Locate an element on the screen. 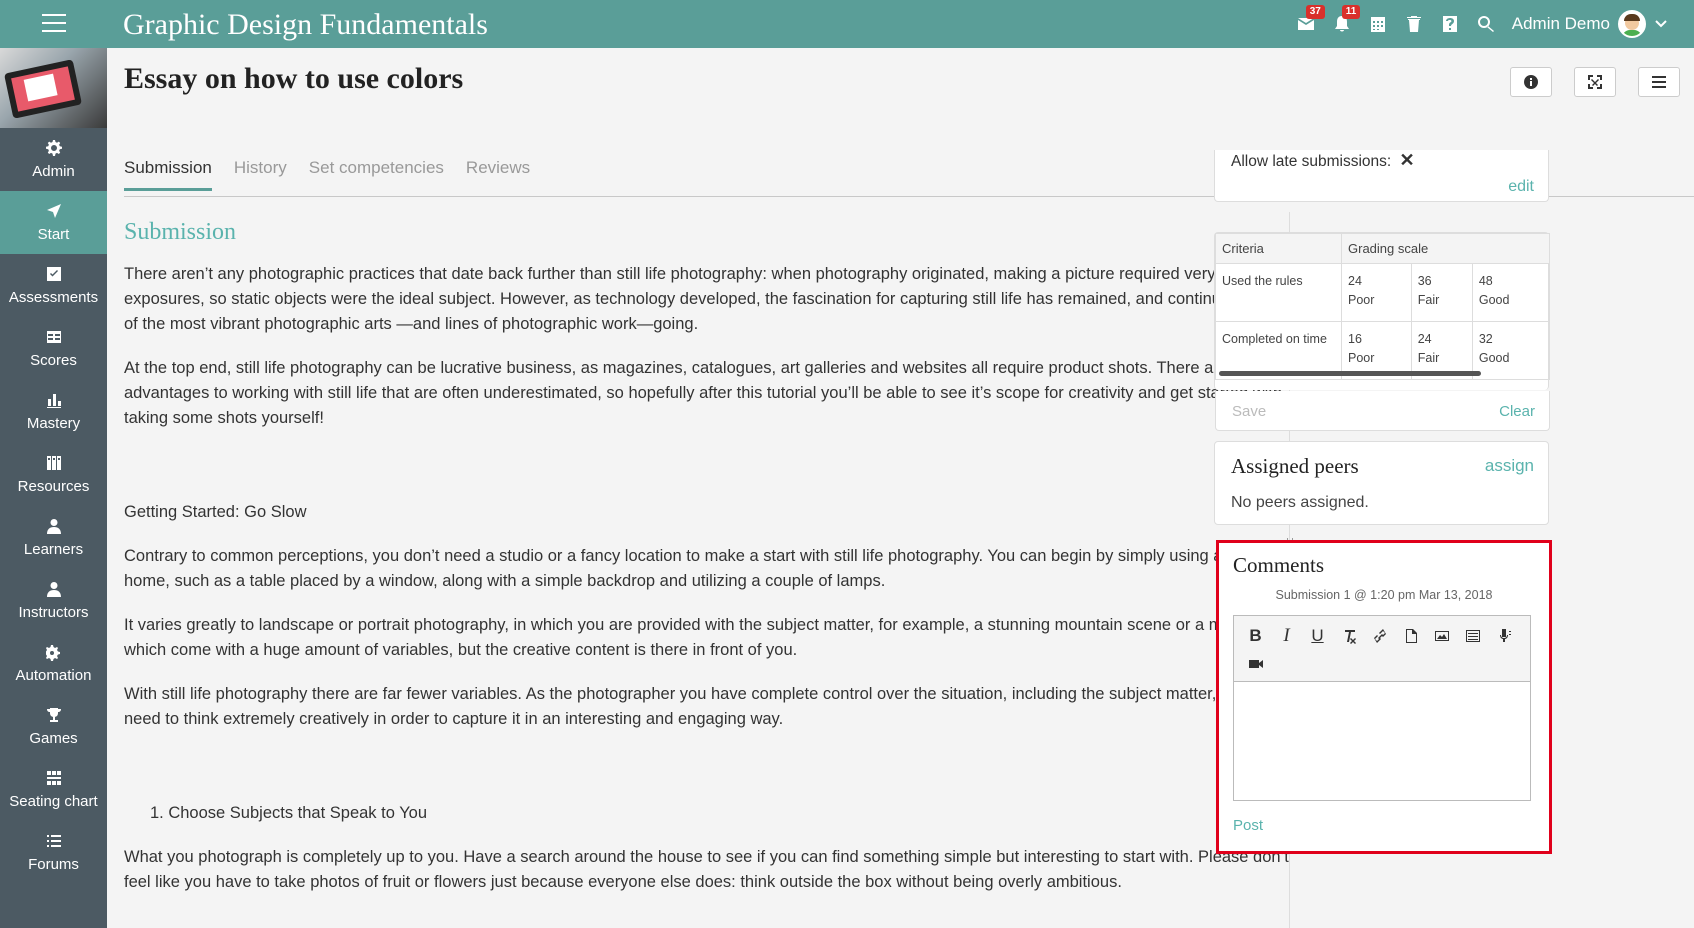  comment-editor: B I U is located at coordinates (1382, 708).